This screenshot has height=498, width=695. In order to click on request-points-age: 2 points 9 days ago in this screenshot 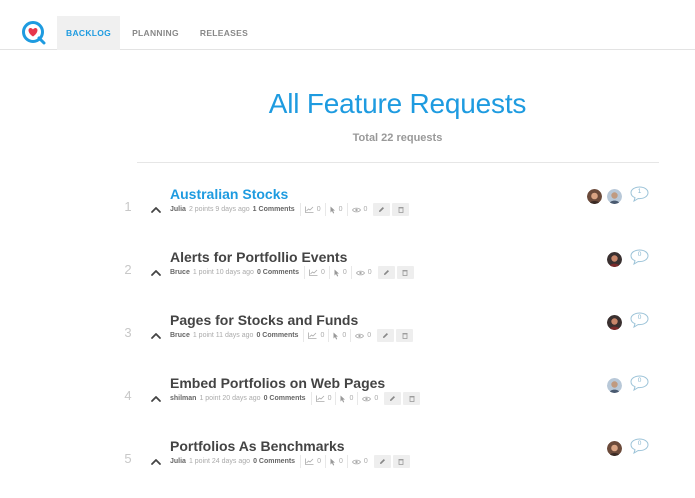, I will do `click(219, 209)`.